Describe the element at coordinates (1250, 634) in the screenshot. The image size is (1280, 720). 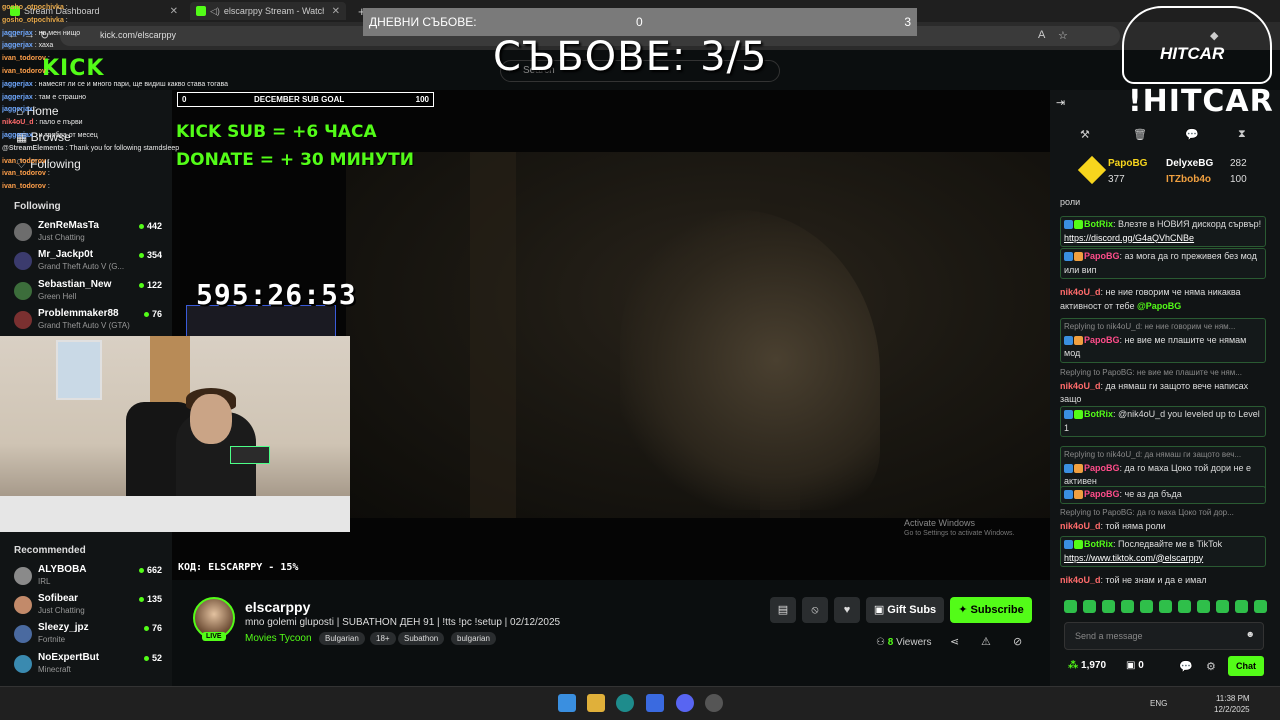
I see `emoji-icon: ☻` at that location.